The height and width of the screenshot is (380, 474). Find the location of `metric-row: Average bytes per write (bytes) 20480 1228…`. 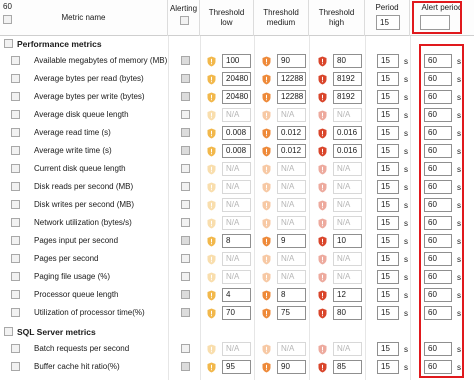

metric-row: Average bytes per write (bytes) 20480 1228… is located at coordinates (237, 97).